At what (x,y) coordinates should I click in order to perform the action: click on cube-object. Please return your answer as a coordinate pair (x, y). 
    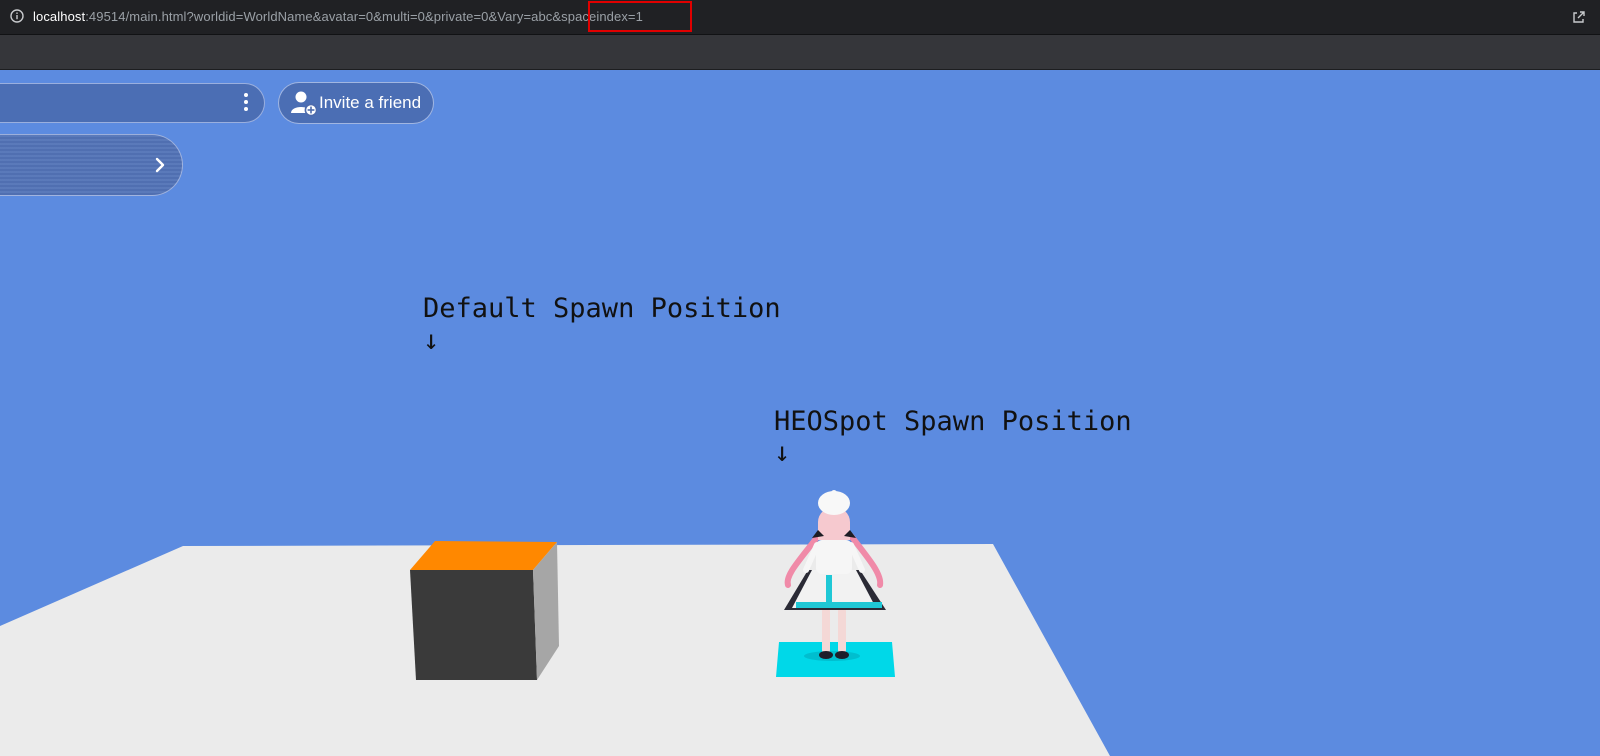
    Looking at the image, I should click on (484, 610).